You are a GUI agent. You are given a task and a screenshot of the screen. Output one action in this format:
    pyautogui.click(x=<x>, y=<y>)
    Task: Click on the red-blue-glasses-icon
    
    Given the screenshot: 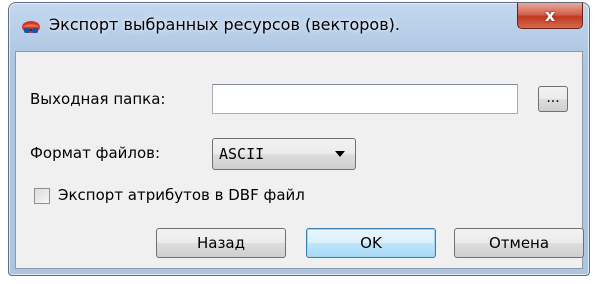 What is the action you would take?
    pyautogui.click(x=31, y=27)
    